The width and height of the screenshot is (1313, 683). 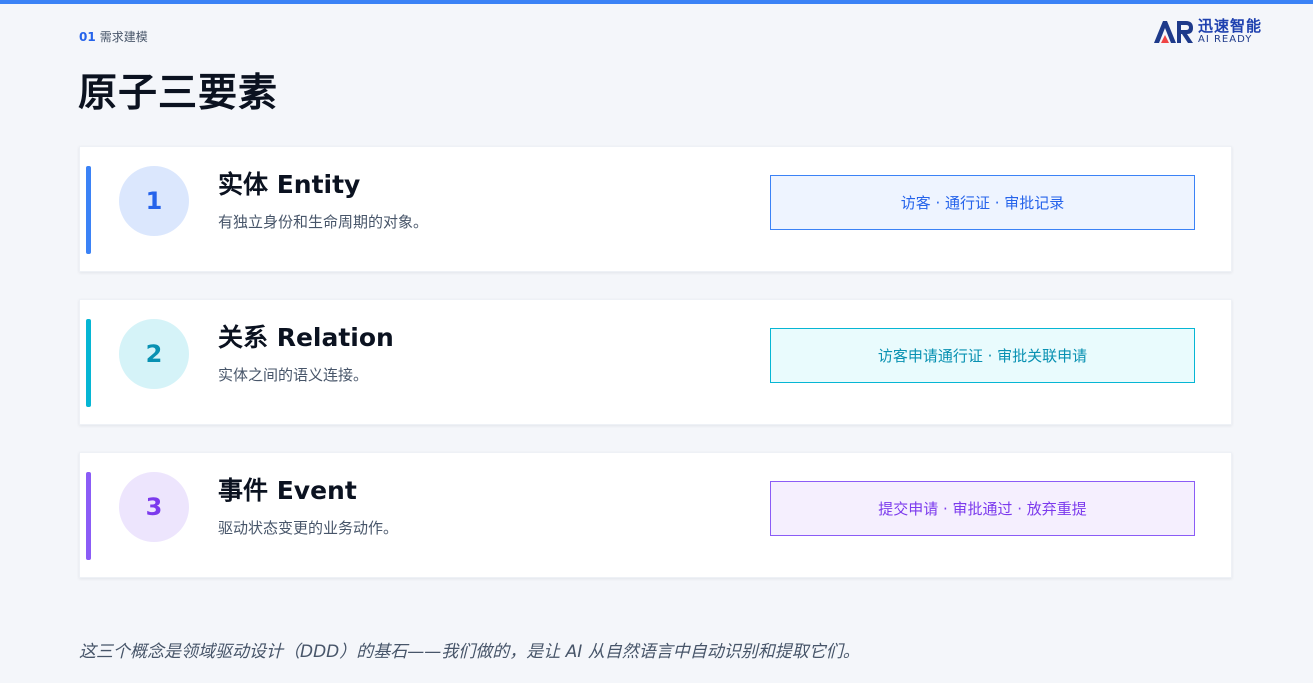 I want to click on page-title: 原子三要素, so click(x=178, y=93).